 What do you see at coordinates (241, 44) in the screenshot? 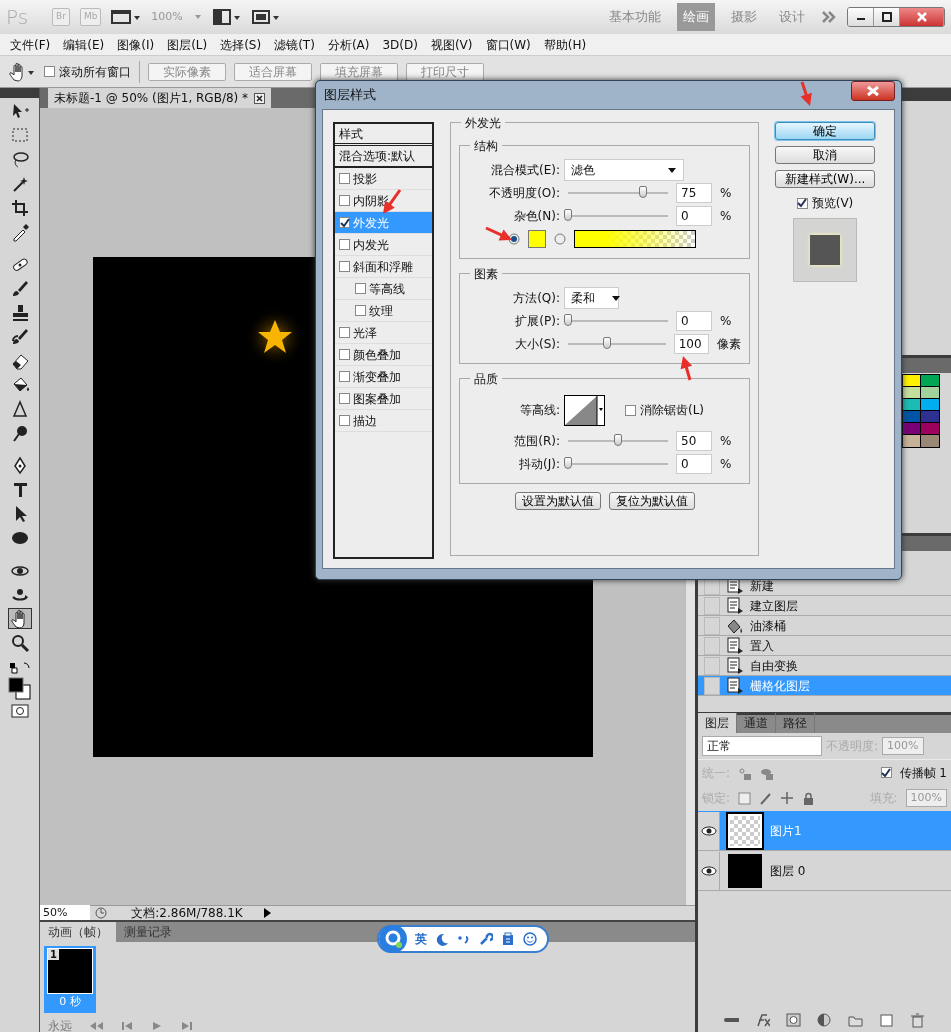
I see `menu-item: 选择(S)` at bounding box center [241, 44].